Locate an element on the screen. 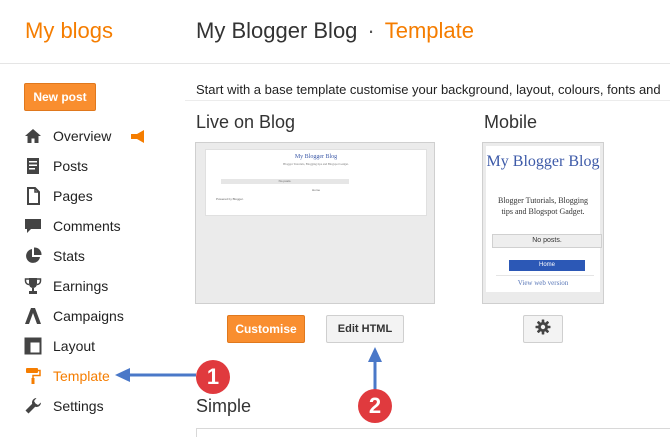 The image size is (670, 437). simple-heading: Simple is located at coordinates (224, 406).